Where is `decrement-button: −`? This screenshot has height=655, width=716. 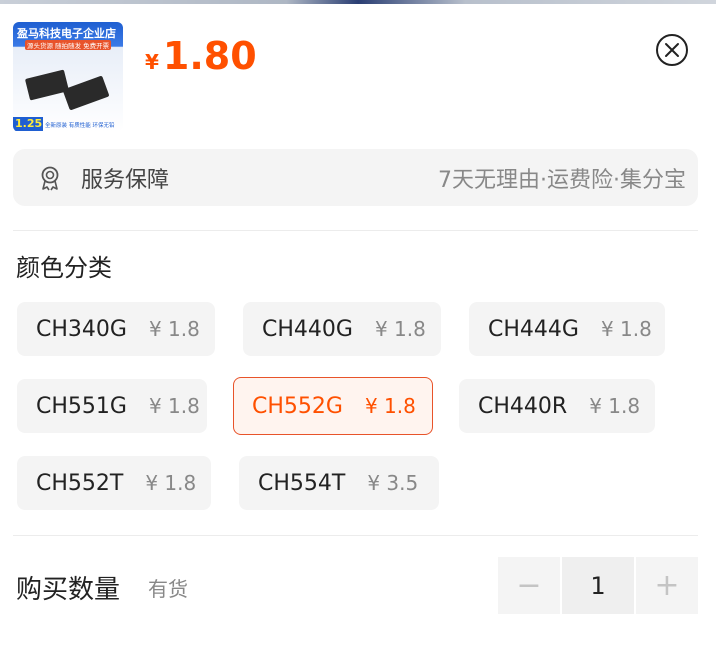
decrement-button: − is located at coordinates (529, 585).